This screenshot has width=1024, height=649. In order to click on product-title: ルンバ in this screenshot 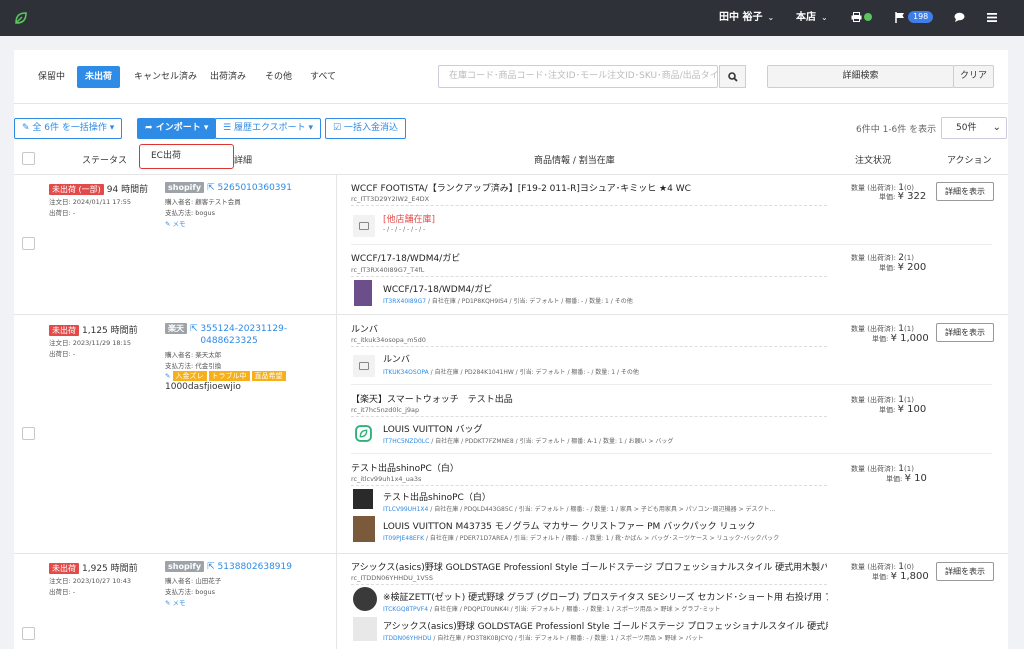, I will do `click(364, 328)`.